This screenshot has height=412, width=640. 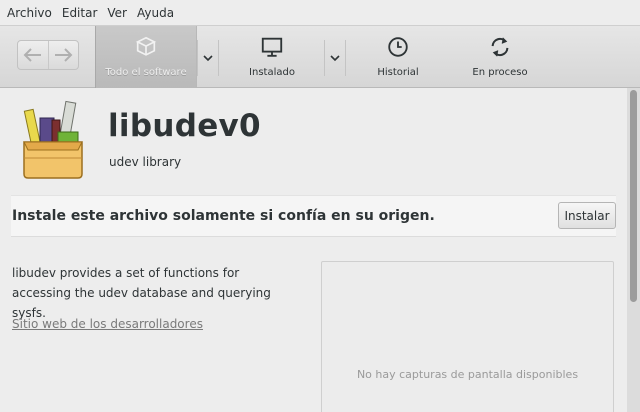 What do you see at coordinates (184, 126) in the screenshot?
I see `app-title: libudev0` at bounding box center [184, 126].